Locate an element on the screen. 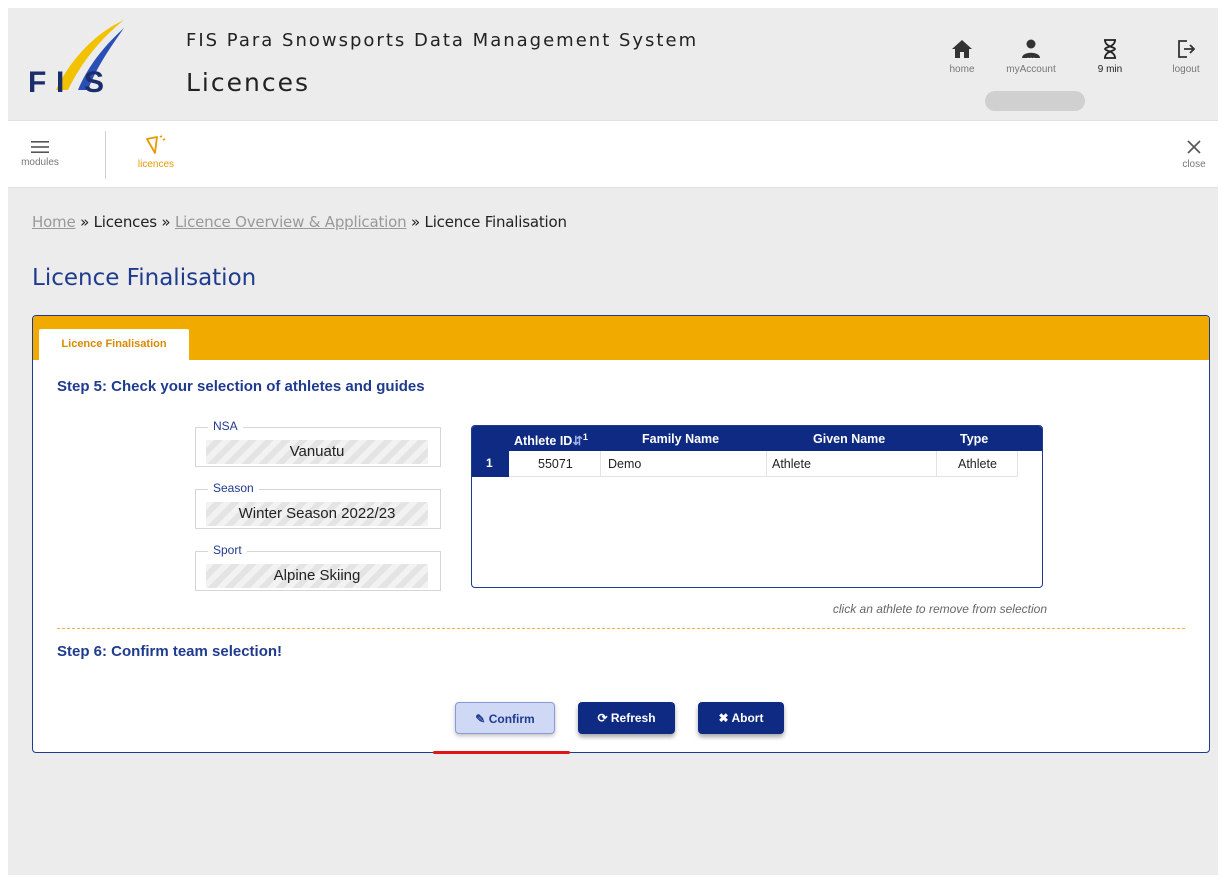  module-toolbar: modules licences close is located at coordinates (613, 154).